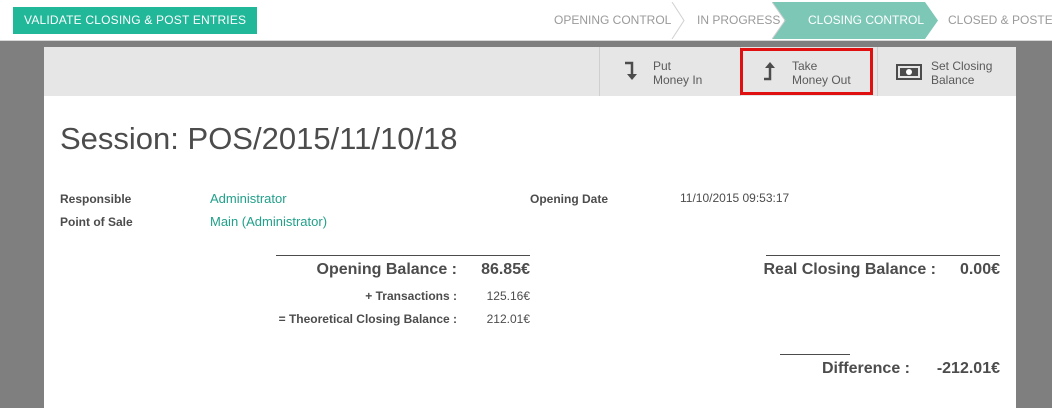  I want to click on opening-balance-rule, so click(403, 255).